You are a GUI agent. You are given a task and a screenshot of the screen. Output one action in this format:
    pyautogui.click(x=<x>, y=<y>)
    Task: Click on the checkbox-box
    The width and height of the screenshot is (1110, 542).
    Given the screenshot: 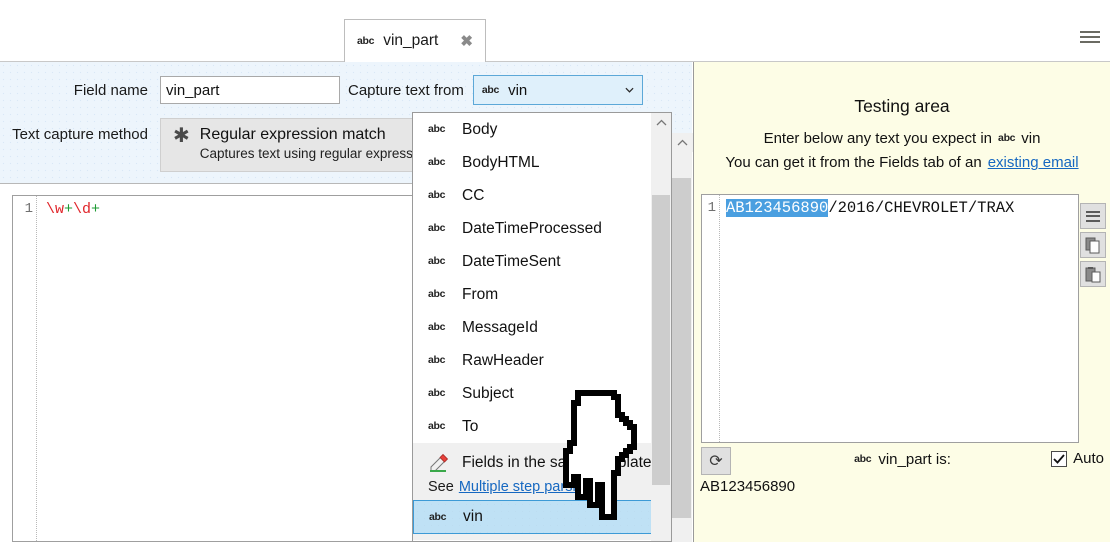 What is the action you would take?
    pyautogui.click(x=1059, y=458)
    